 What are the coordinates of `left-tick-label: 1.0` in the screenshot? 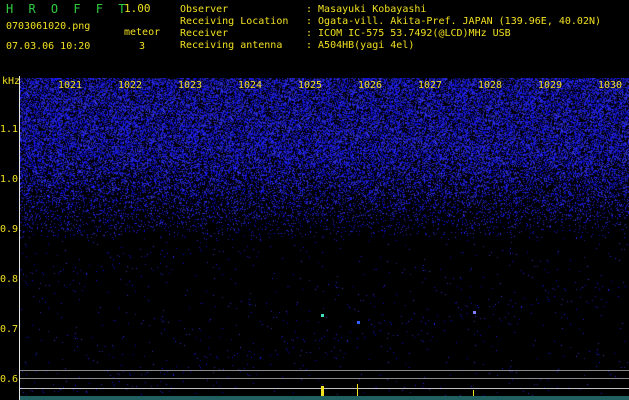 It's located at (9, 179).